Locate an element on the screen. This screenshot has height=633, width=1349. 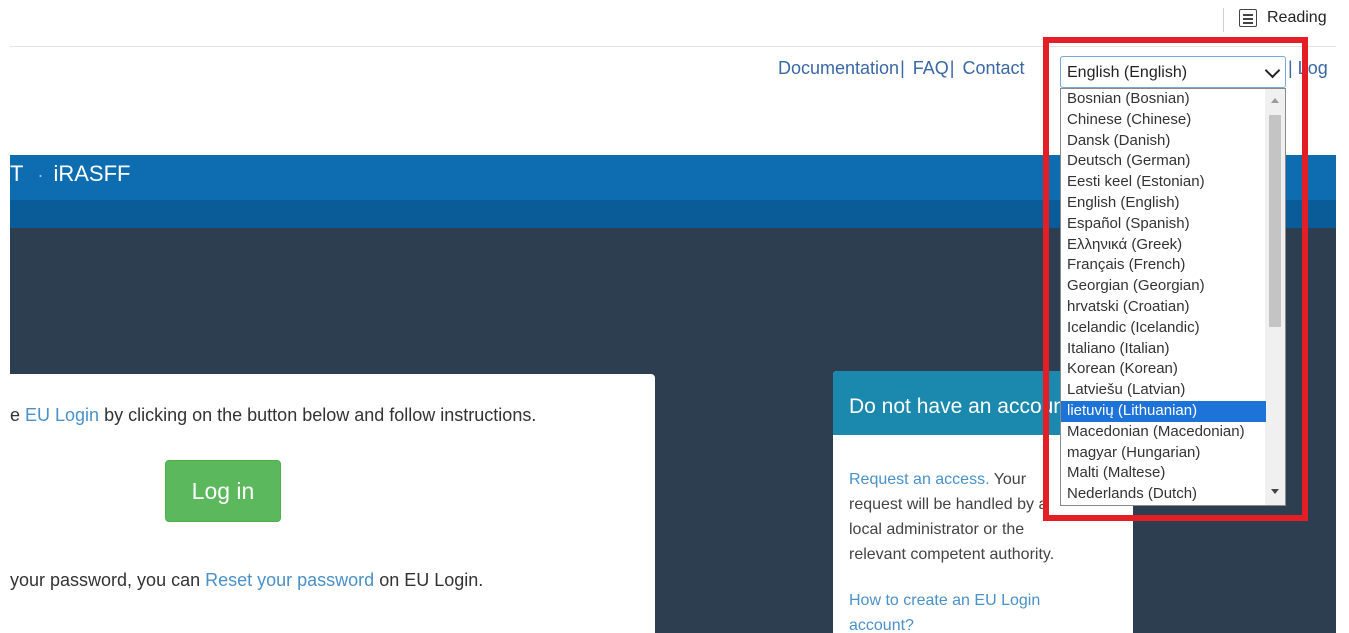
request-access-link: Request an access. is located at coordinates (919, 479).